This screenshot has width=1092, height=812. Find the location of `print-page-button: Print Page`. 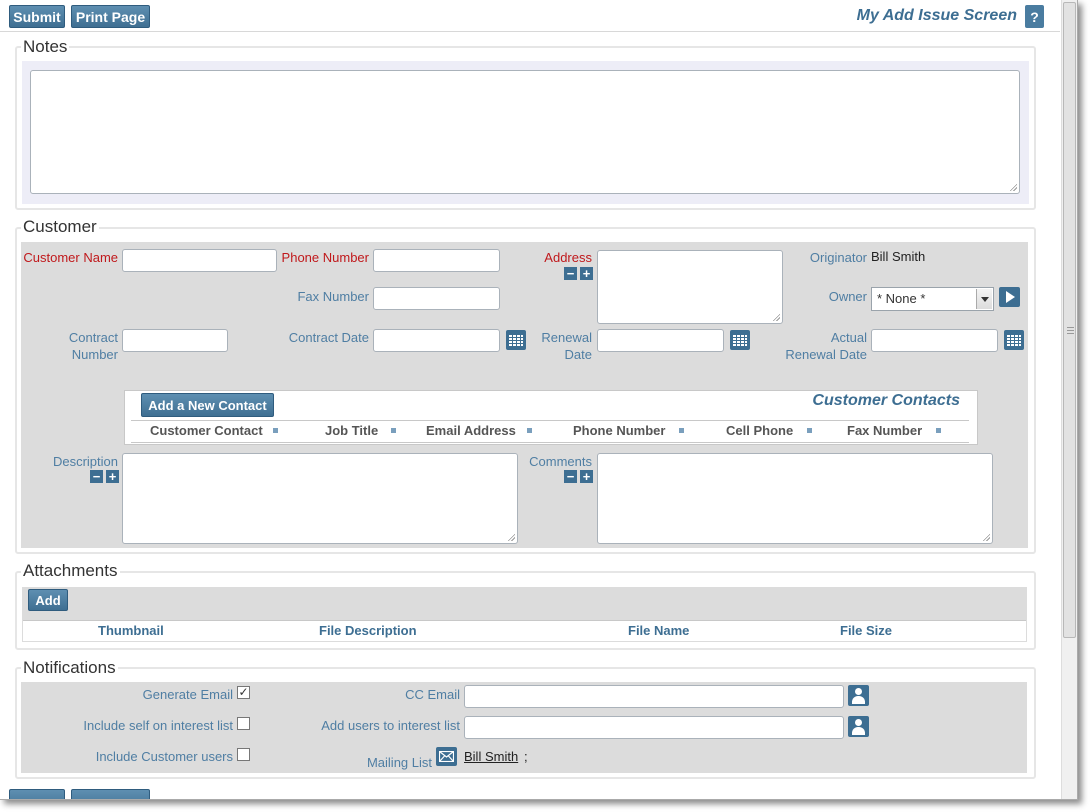

print-page-button: Print Page is located at coordinates (110, 16).